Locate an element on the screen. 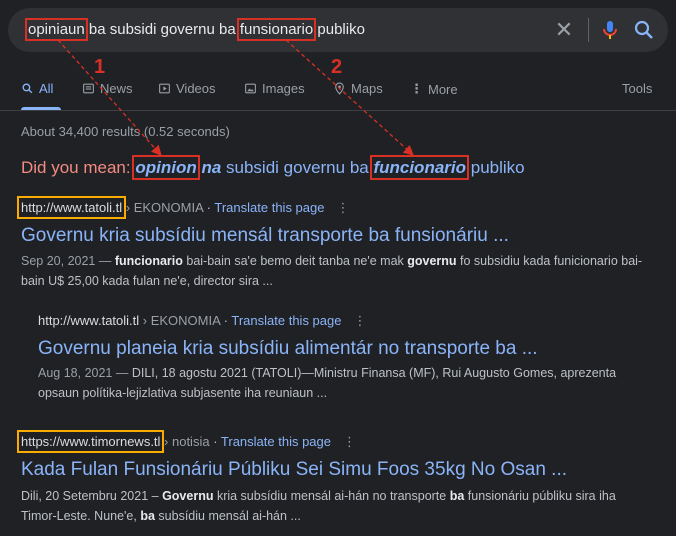 This screenshot has height=536, width=676. snippet-date: Sep 20, 2021 — is located at coordinates (68, 261).